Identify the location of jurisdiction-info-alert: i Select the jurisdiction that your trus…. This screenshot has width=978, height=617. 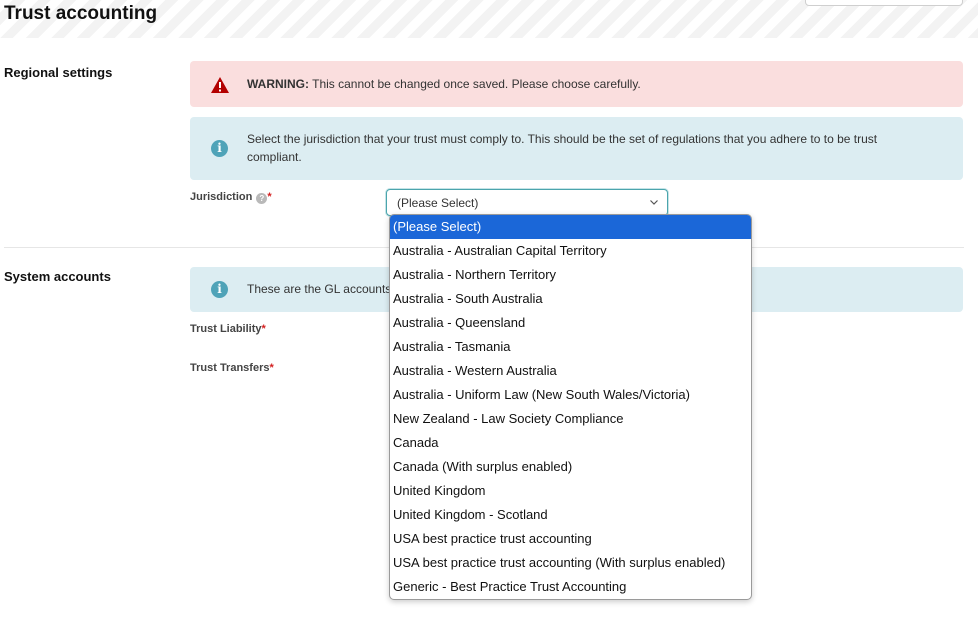
(576, 148).